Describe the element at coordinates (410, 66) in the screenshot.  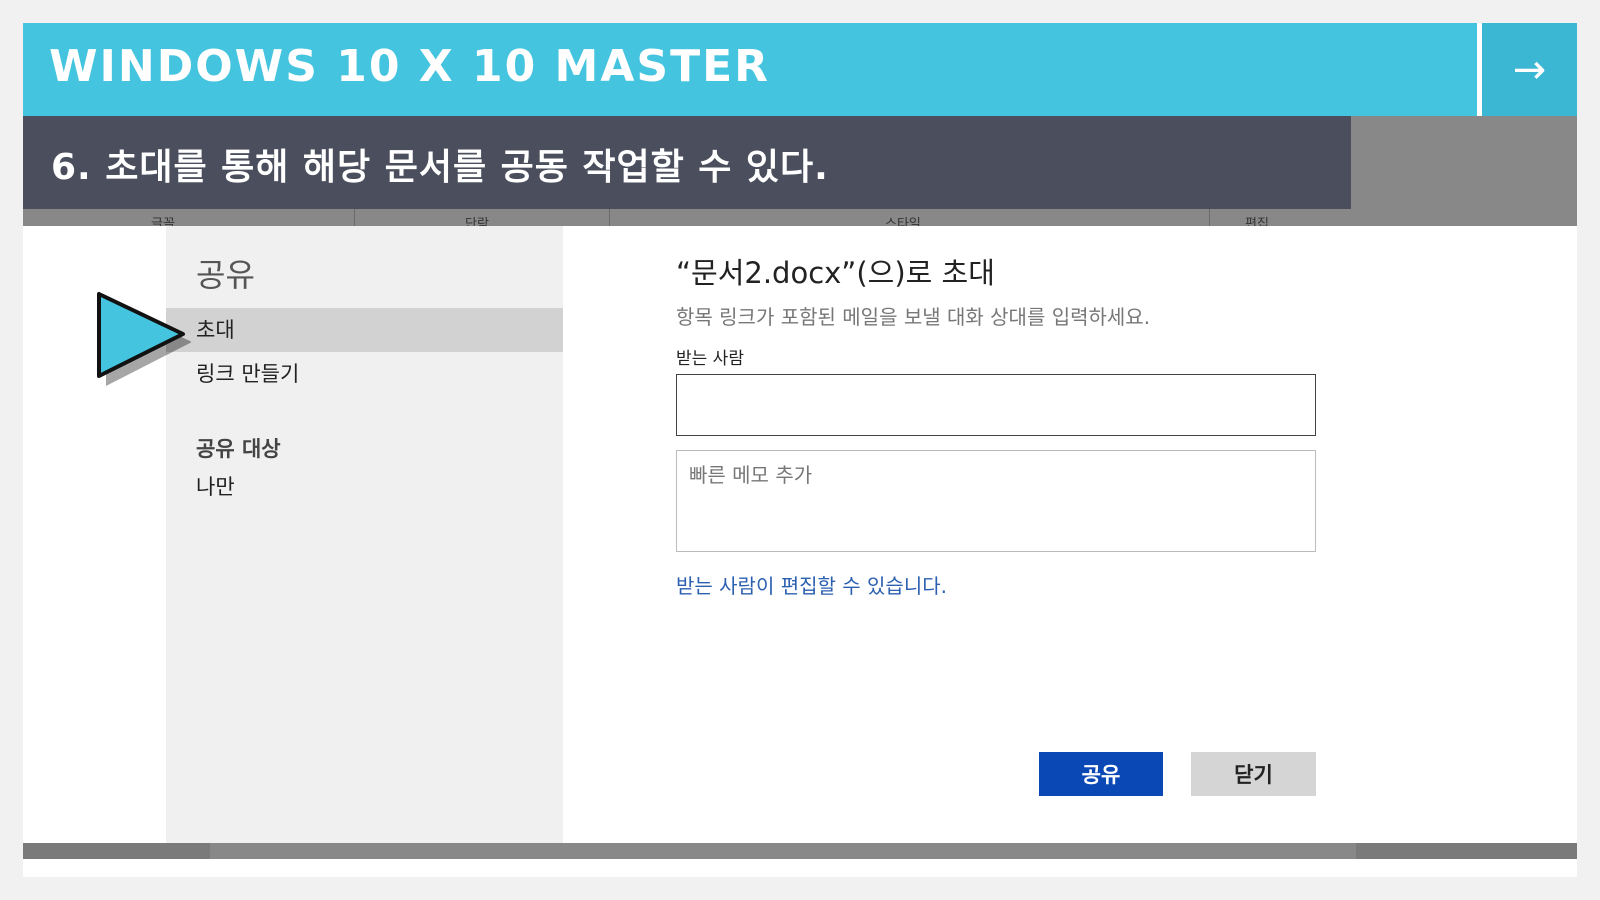
I see `banner-title: WINDOWS 10 X 10 MASTER` at that location.